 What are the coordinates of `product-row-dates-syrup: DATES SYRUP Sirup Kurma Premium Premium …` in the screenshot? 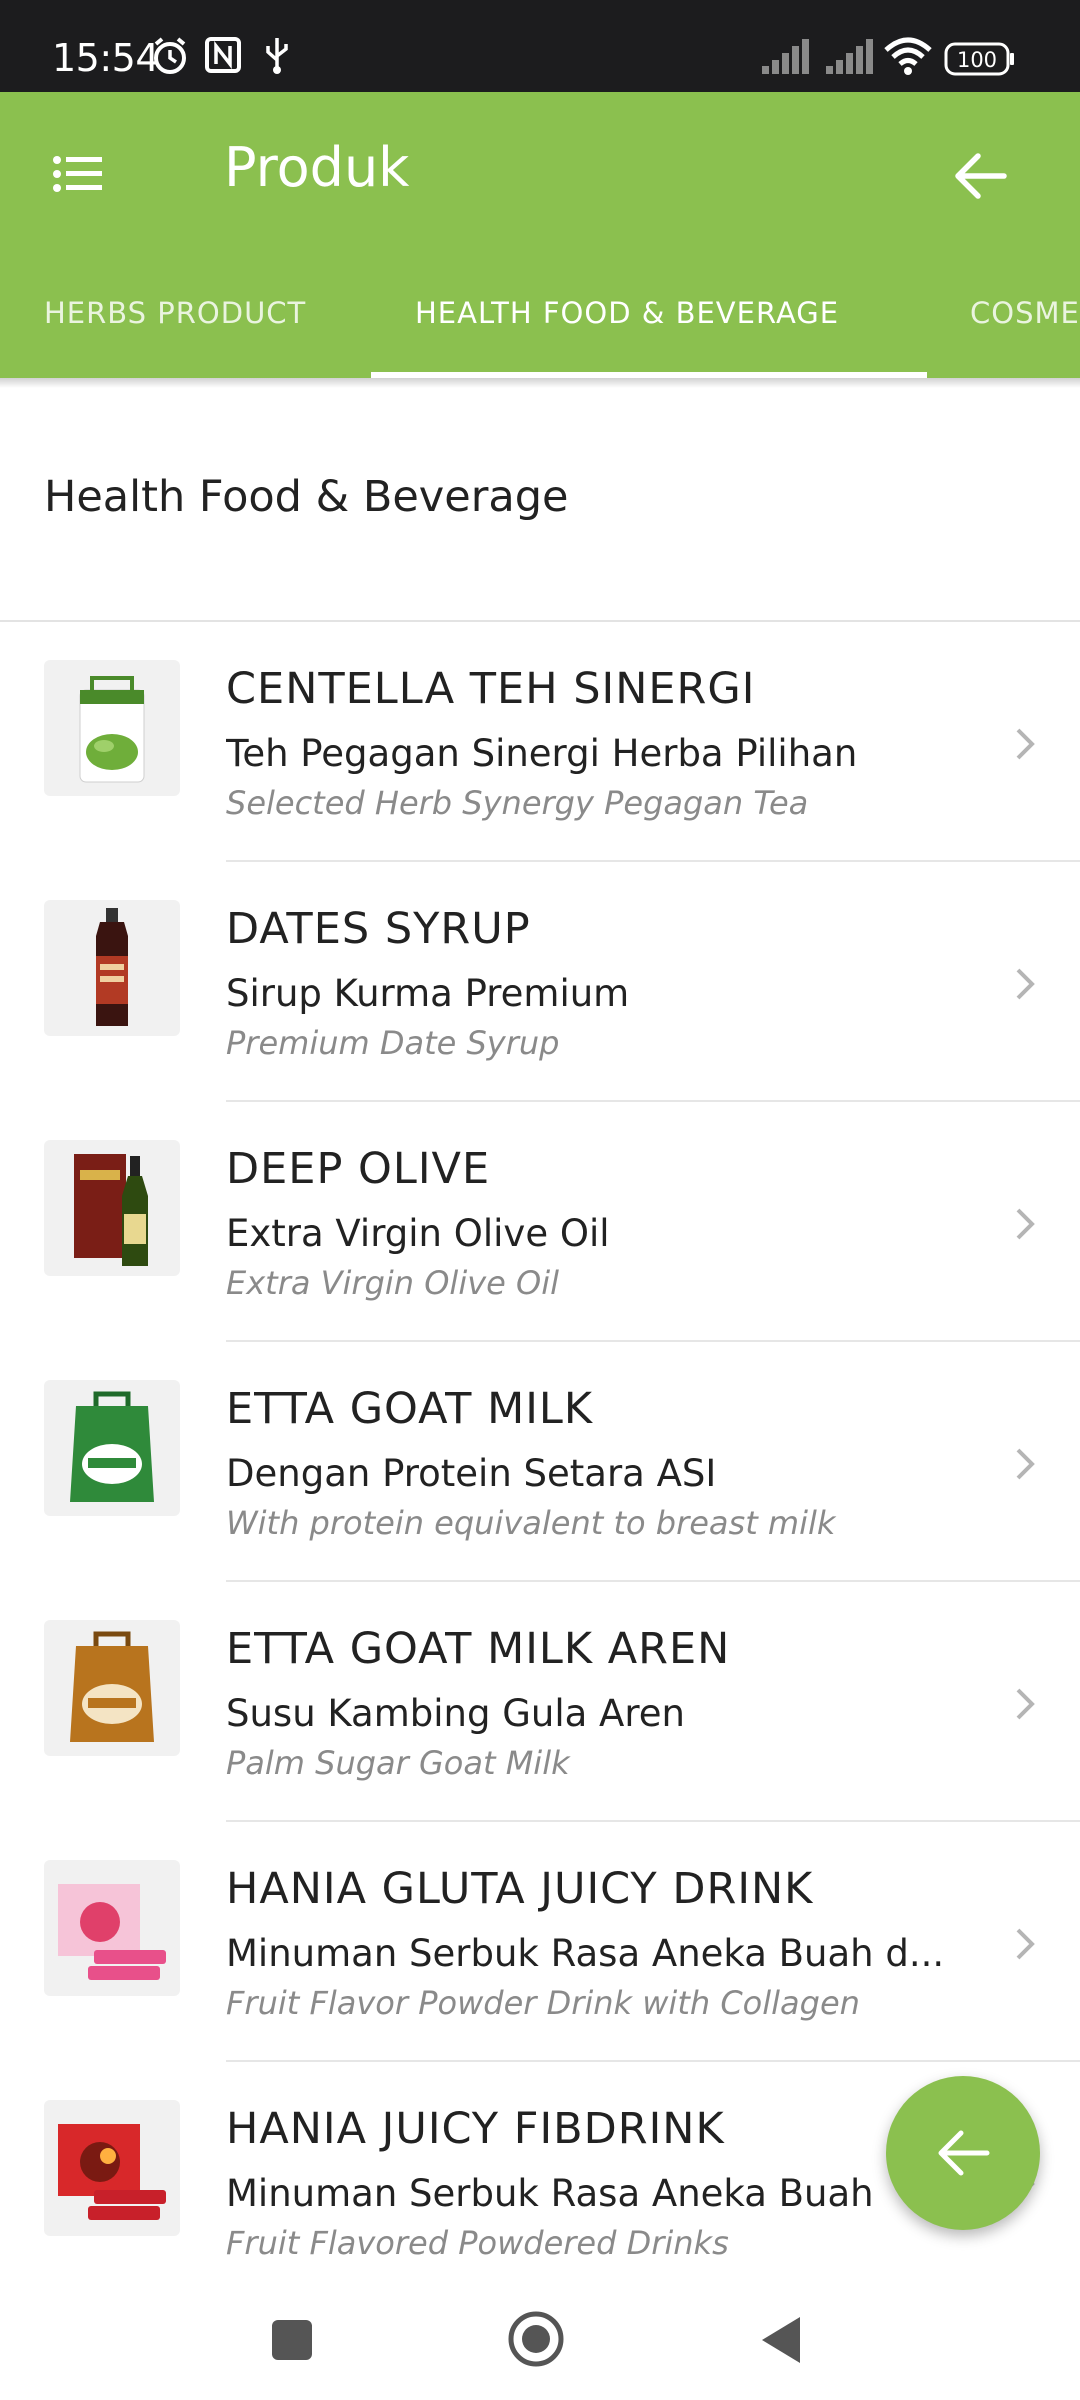 It's located at (540, 982).